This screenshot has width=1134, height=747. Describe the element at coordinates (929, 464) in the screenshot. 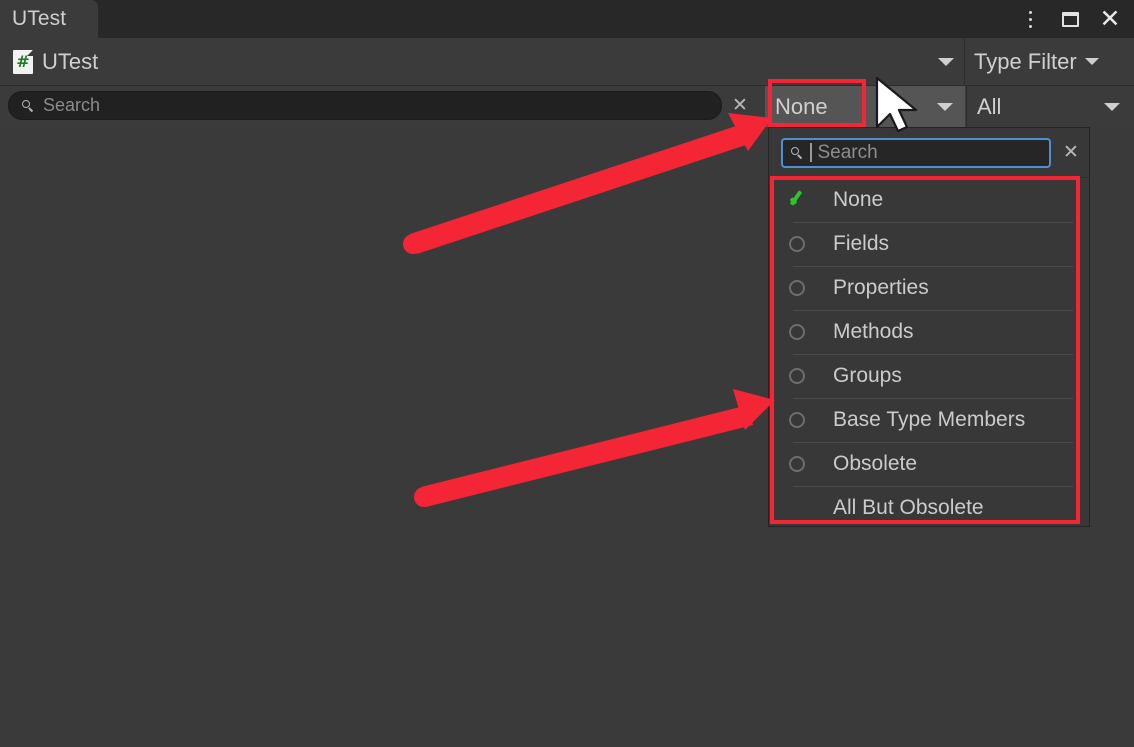

I see `popup-option-obsolete: Obsolete` at that location.